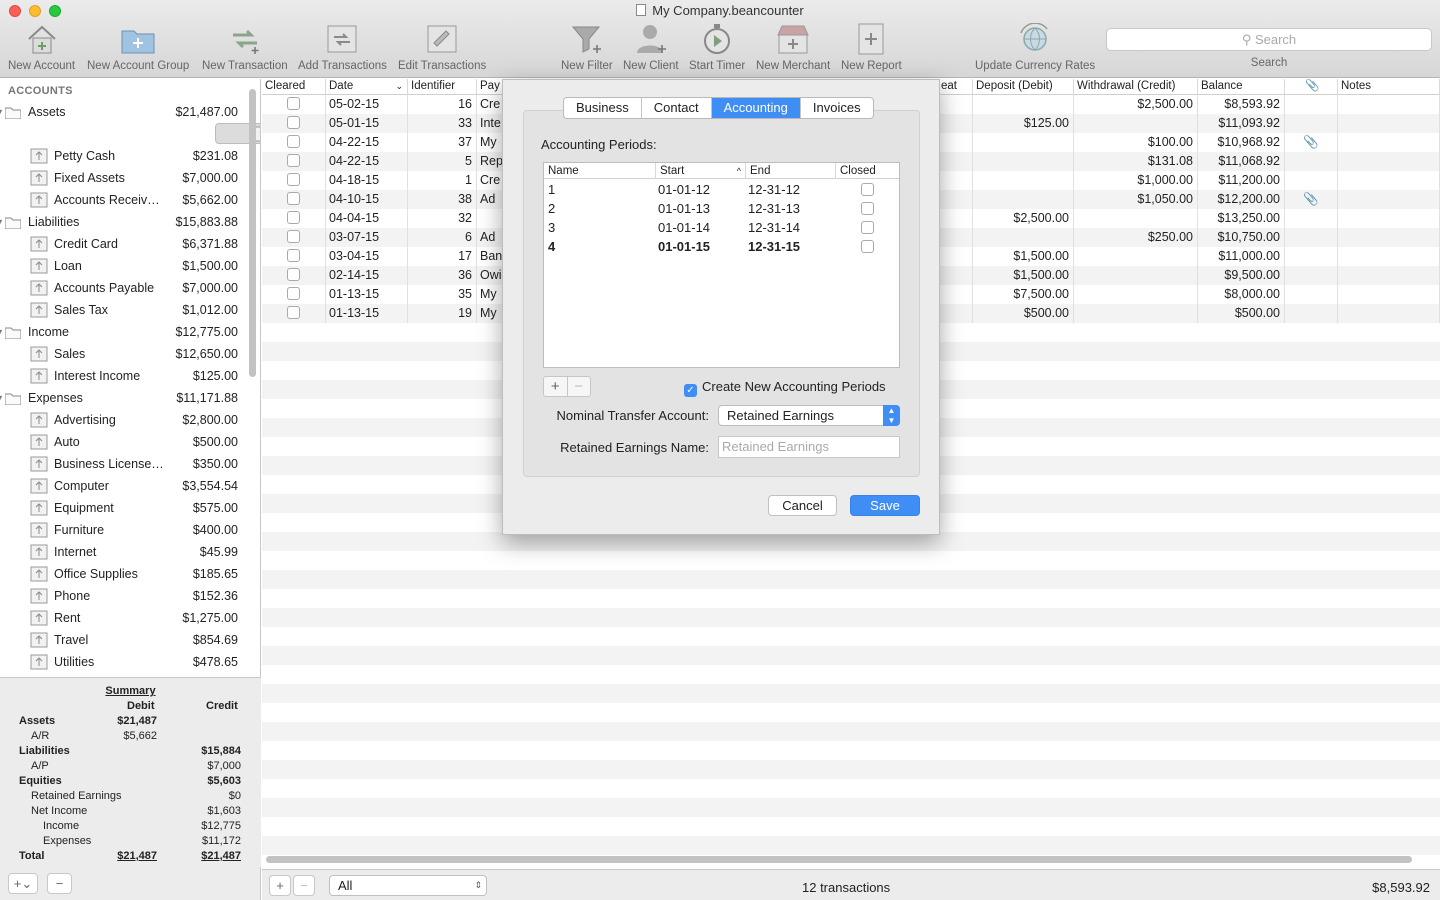  I want to click on add-period-button: +, so click(556, 386).